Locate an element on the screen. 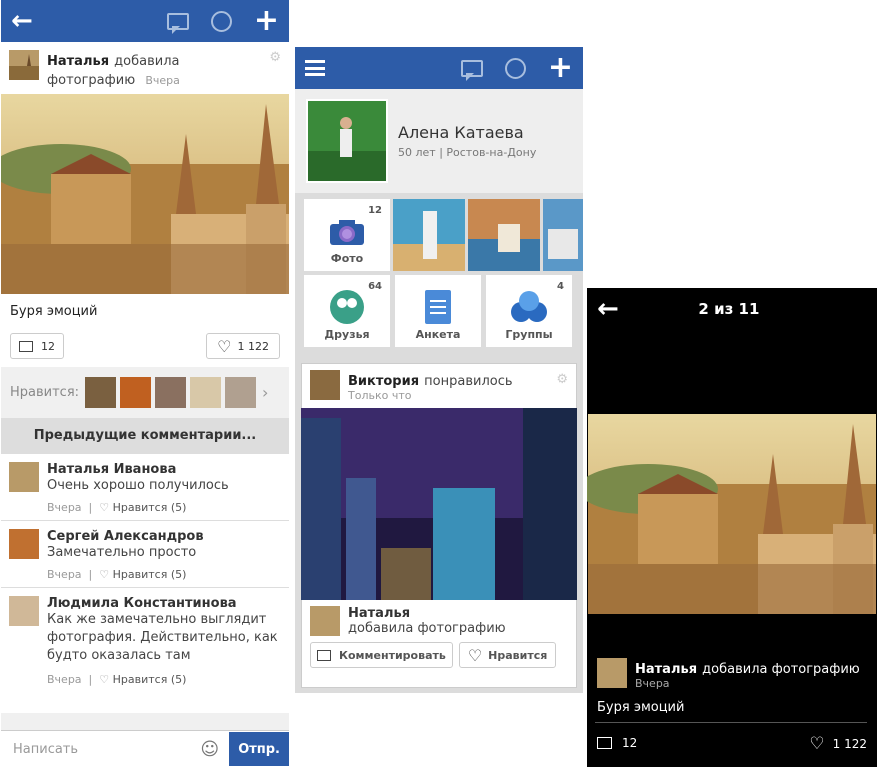 The width and height of the screenshot is (877, 767). profile-photo is located at coordinates (347, 141).